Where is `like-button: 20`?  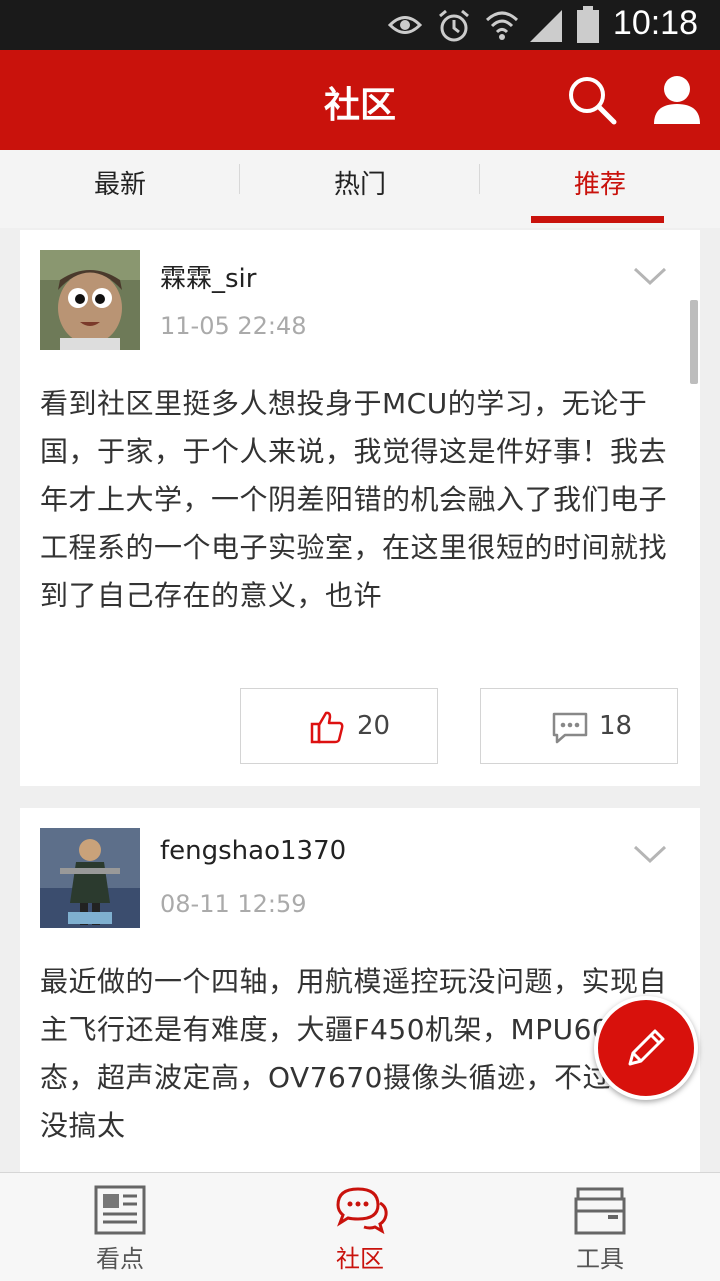 like-button: 20 is located at coordinates (339, 726).